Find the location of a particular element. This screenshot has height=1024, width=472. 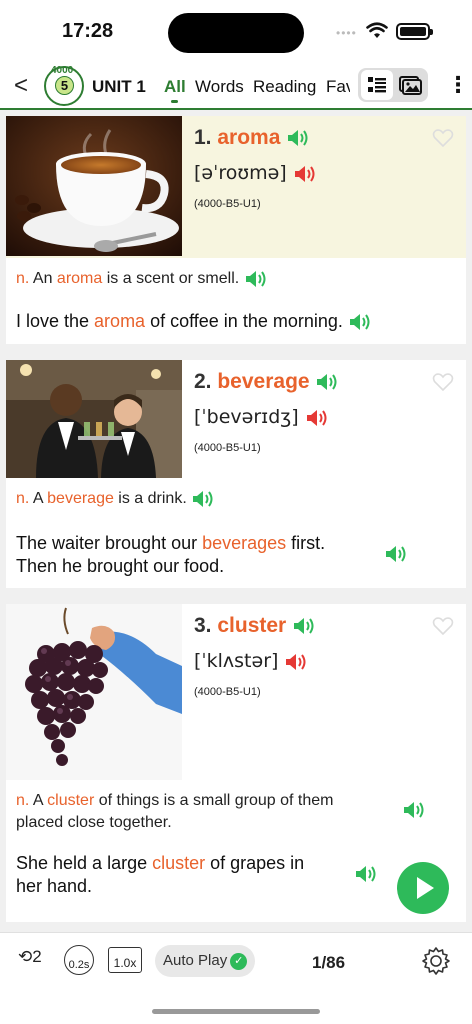

word-card-header: 1. aroma [əˈroʊmə] (4000-B5-U1) is located at coordinates (236, 187).